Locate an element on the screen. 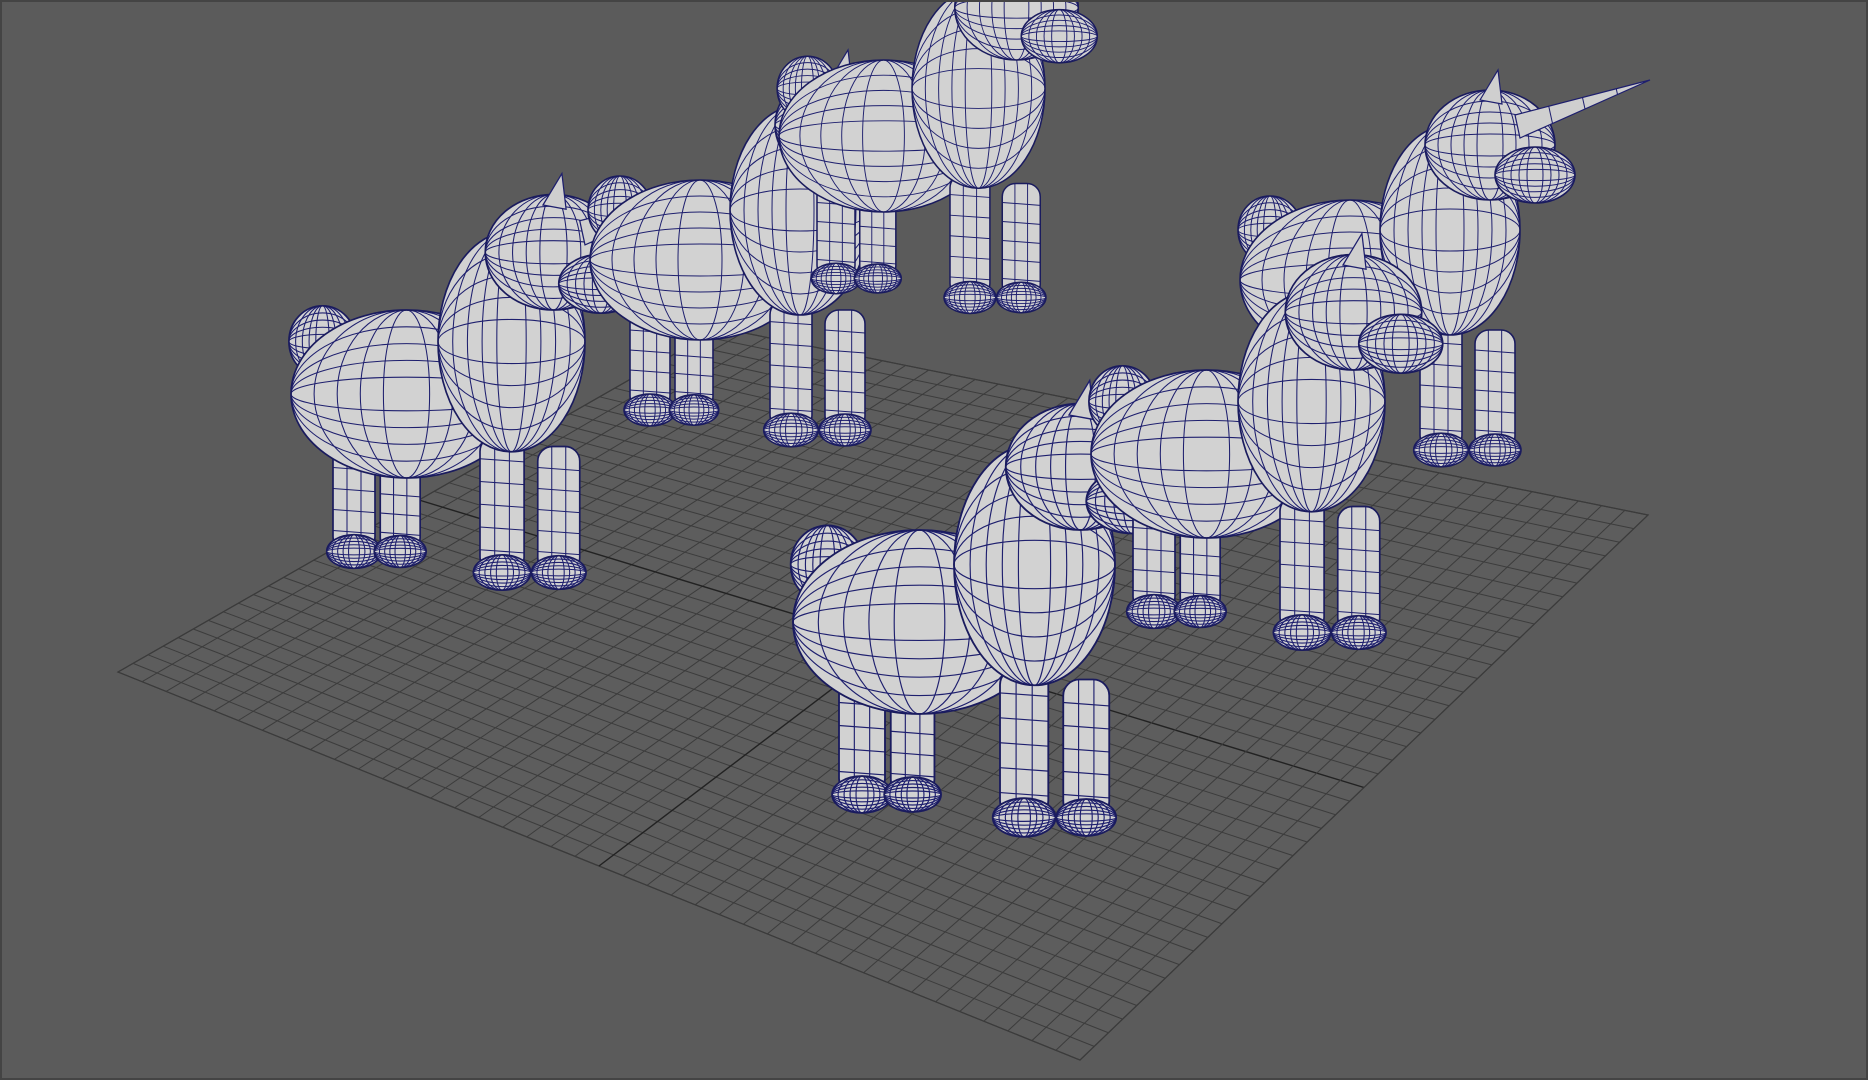  unicorn-back-center is located at coordinates (972, 157).